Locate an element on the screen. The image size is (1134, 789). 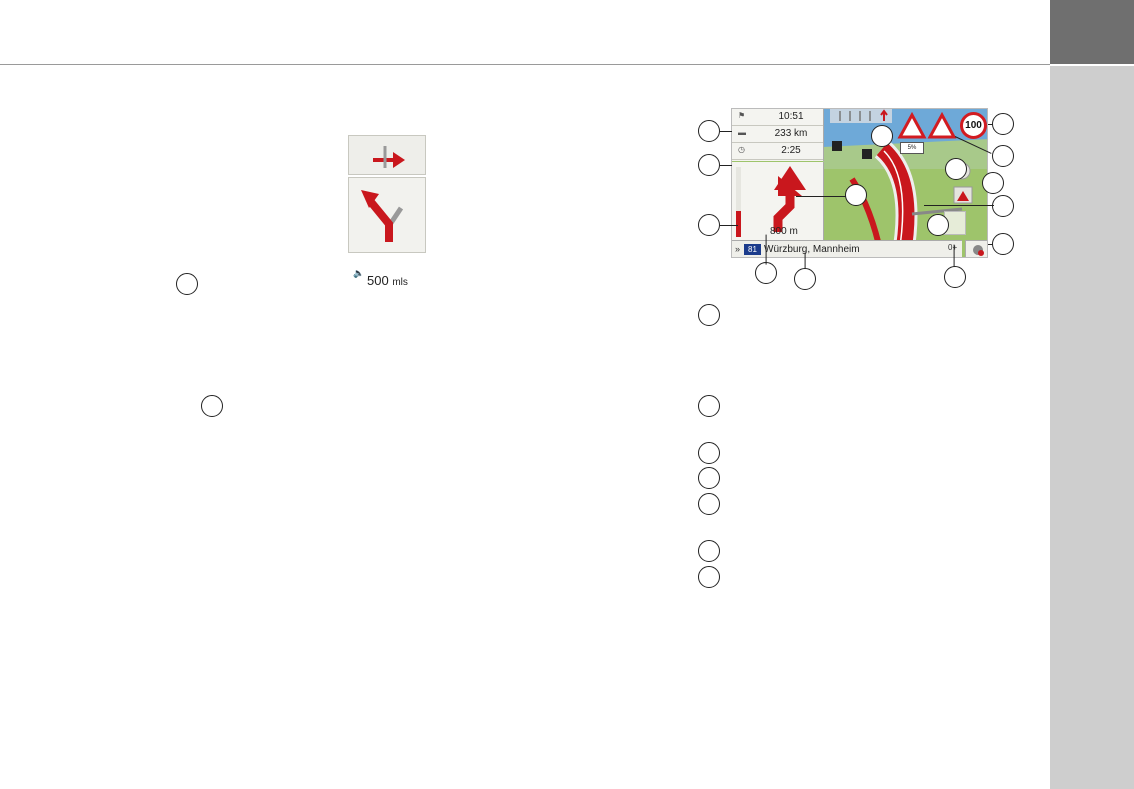
arrival-time-row: ⚑ 10:51 is located at coordinates (777, 117).